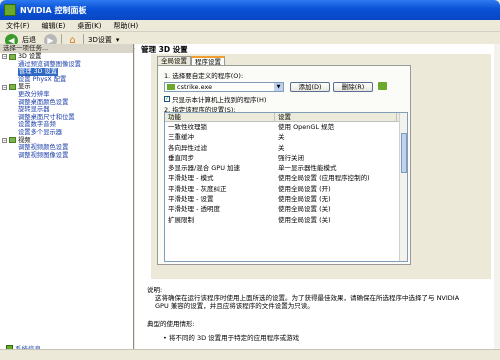 This screenshot has height=360, width=500. I want to click on feature-cell: 各向异性过滤, so click(187, 147).